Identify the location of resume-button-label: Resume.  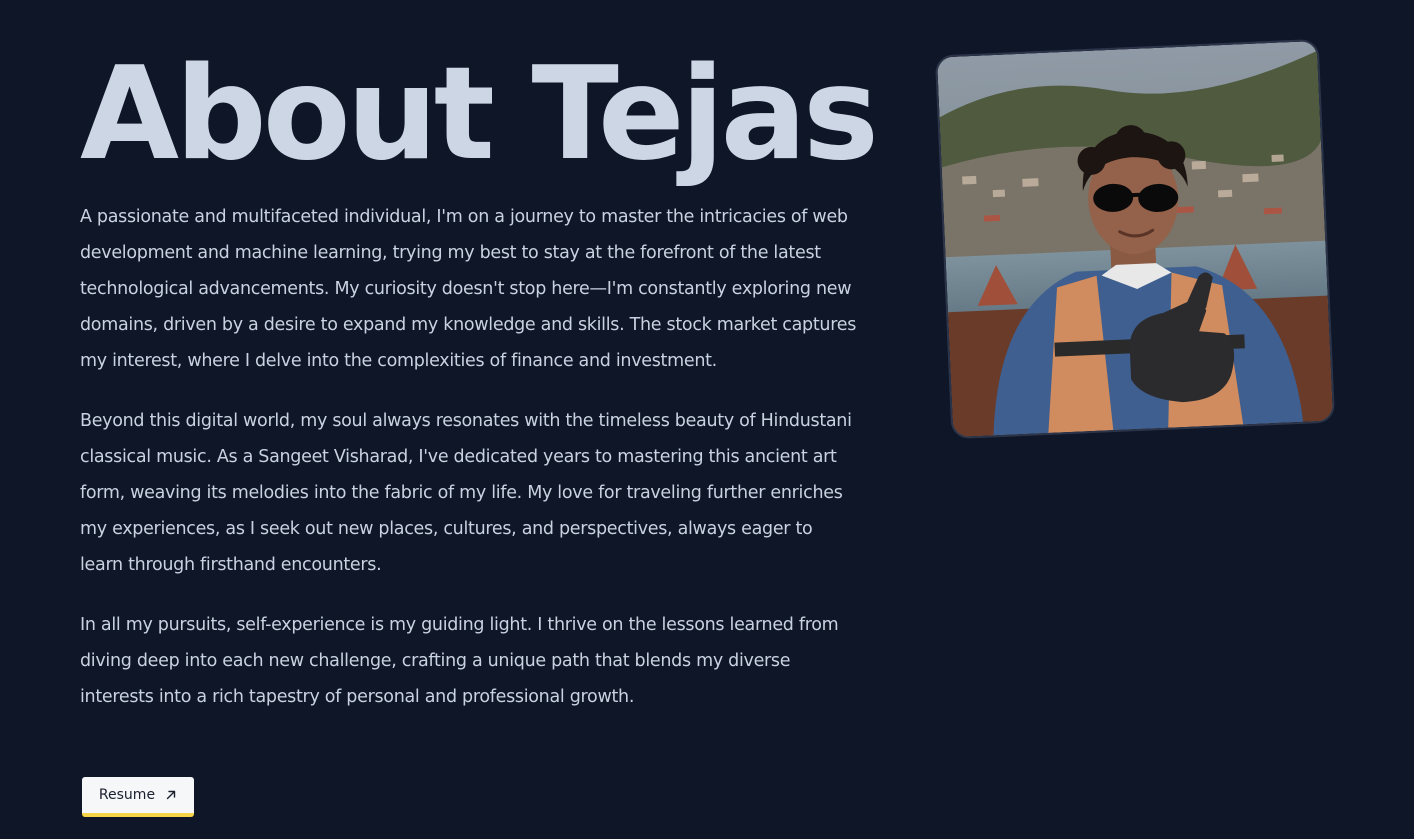
(127, 795).